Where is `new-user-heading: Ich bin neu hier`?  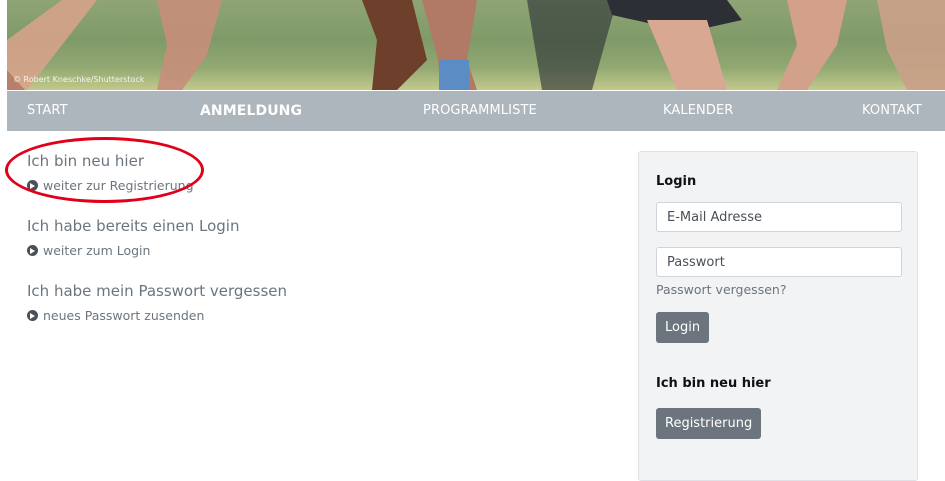
new-user-heading: Ich bin neu hier is located at coordinates (713, 383).